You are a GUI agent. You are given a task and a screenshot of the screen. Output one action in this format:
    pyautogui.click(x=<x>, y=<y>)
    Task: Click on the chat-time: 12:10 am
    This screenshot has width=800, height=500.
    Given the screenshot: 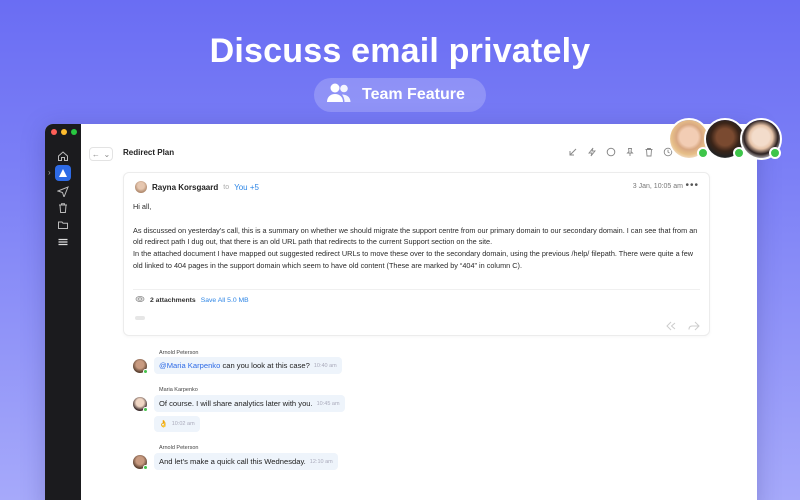 What is the action you would take?
    pyautogui.click(x=321, y=461)
    